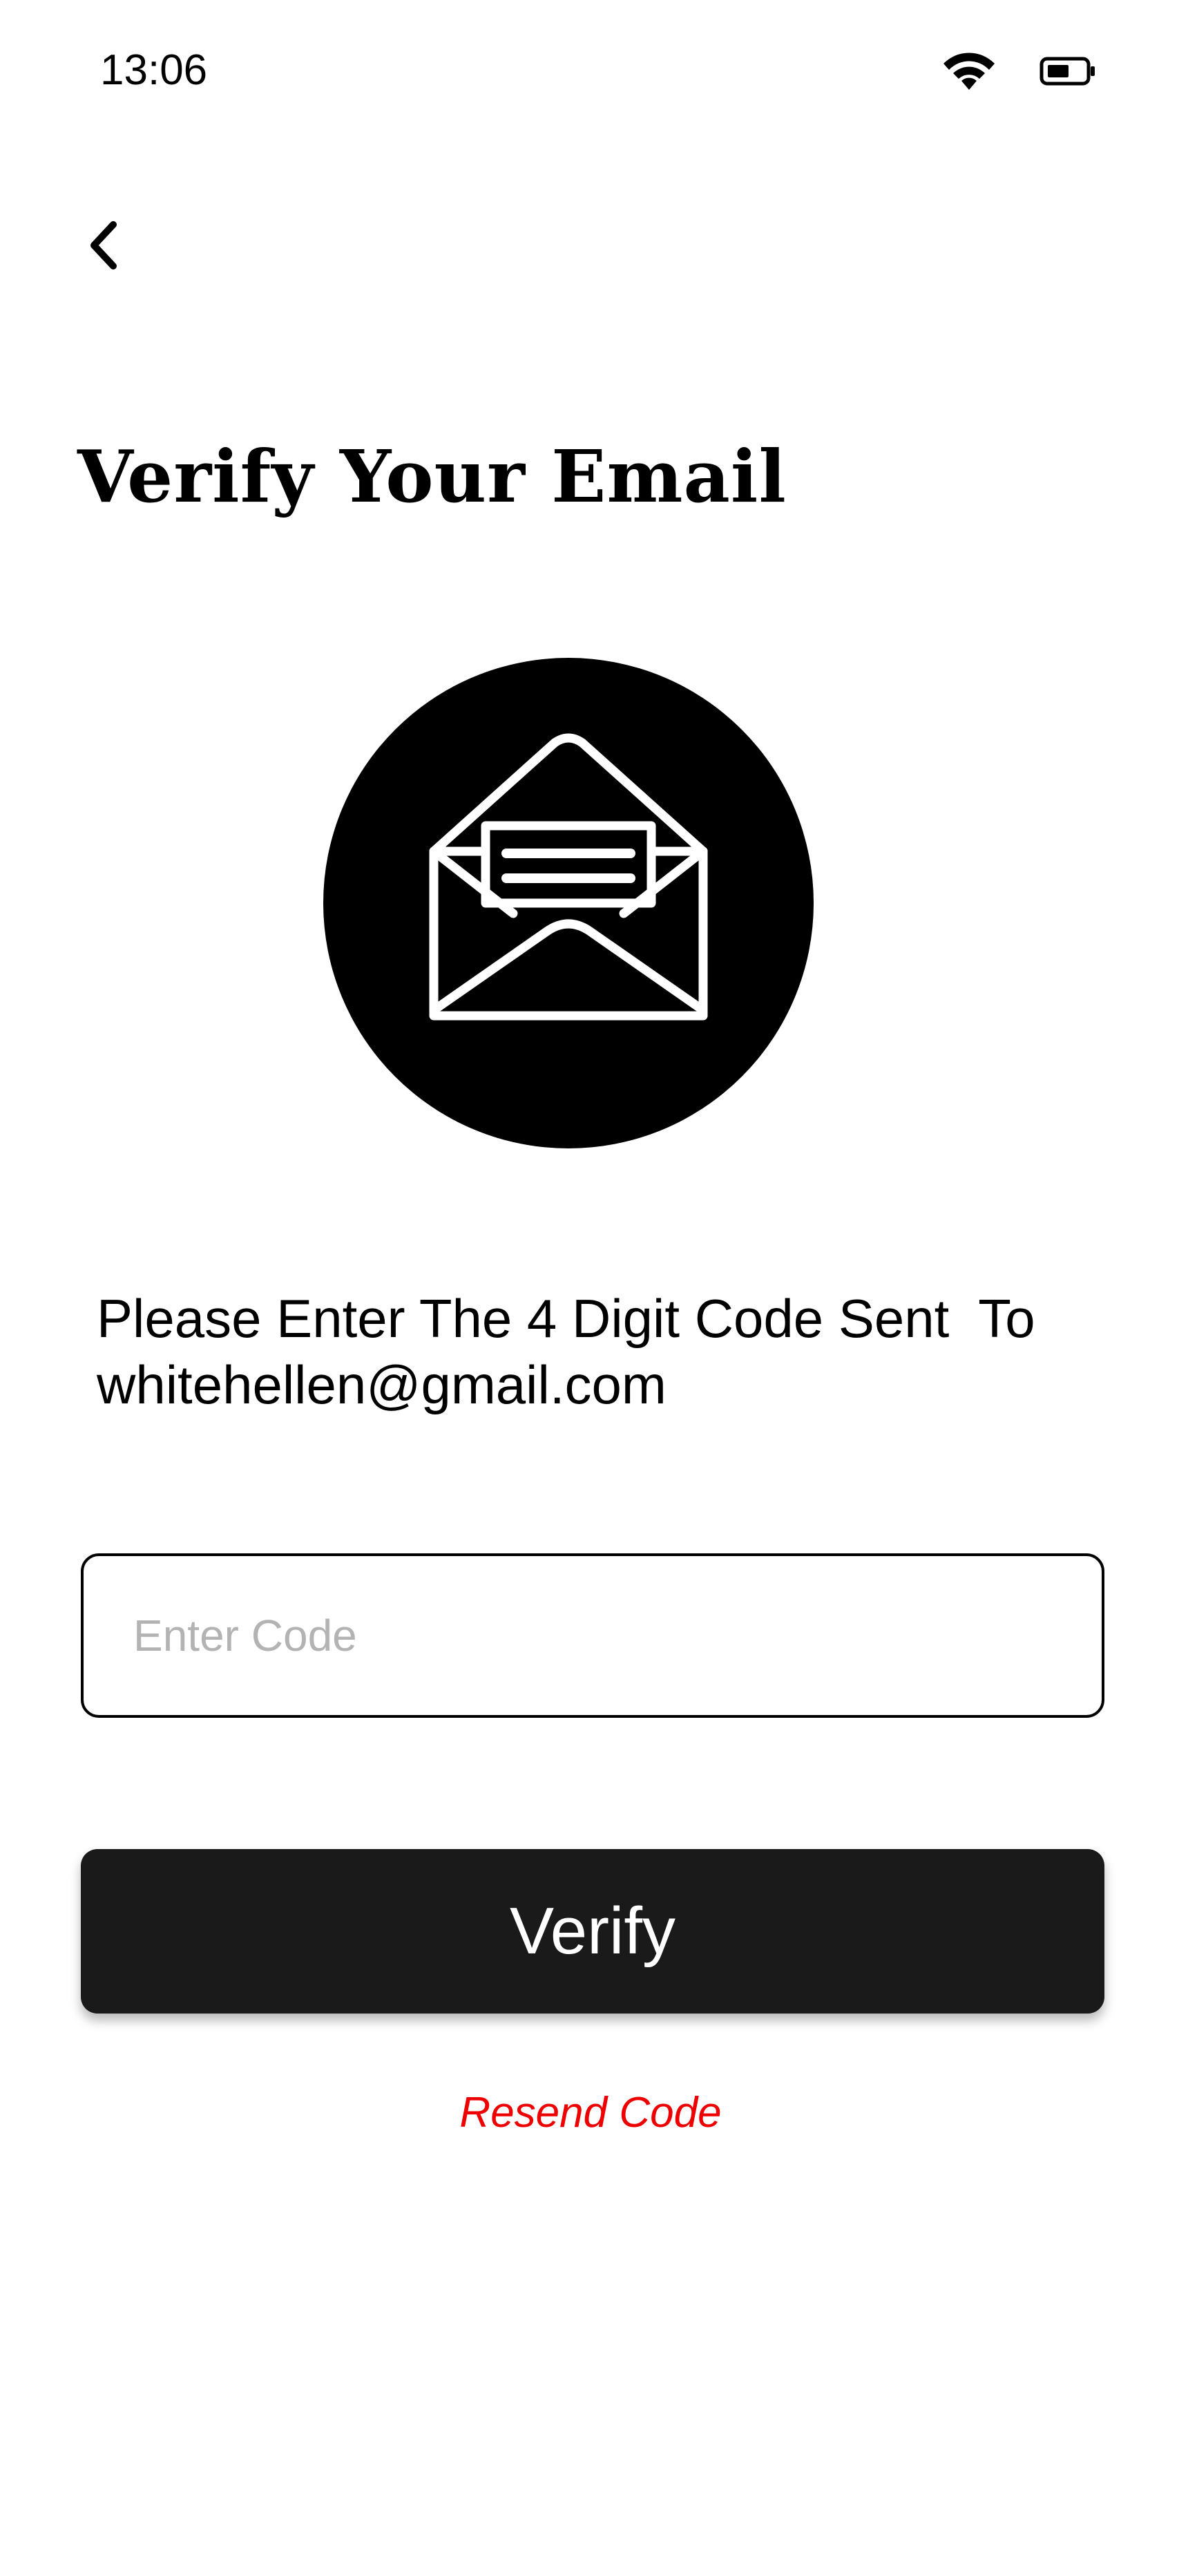  What do you see at coordinates (432, 476) in the screenshot?
I see `page-title: Verify Your Email` at bounding box center [432, 476].